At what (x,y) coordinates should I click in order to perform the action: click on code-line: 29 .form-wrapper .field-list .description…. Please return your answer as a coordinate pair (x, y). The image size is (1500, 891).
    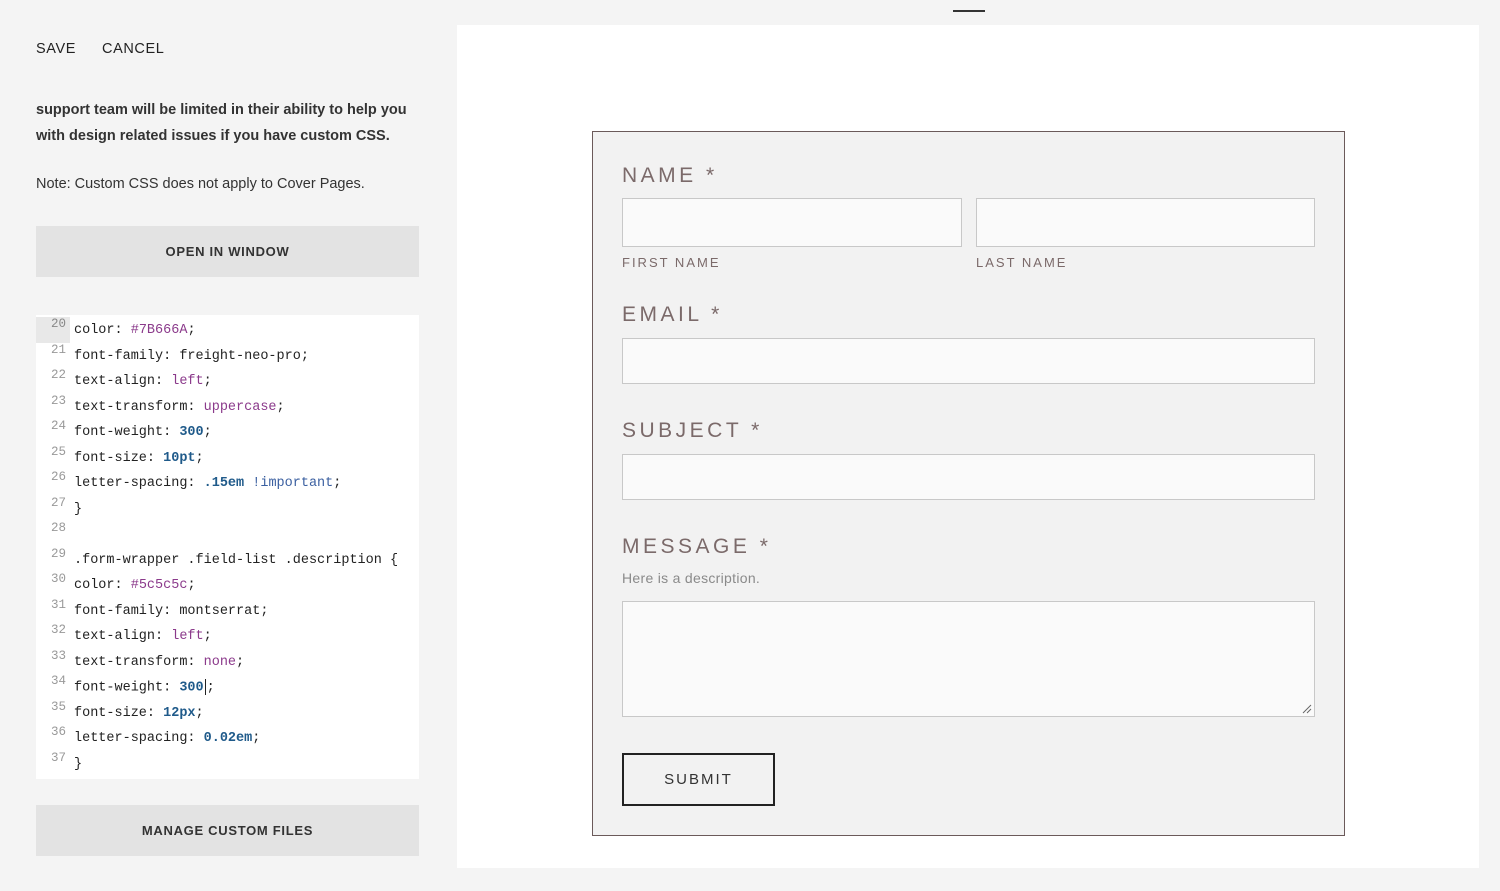
    Looking at the image, I should click on (227, 560).